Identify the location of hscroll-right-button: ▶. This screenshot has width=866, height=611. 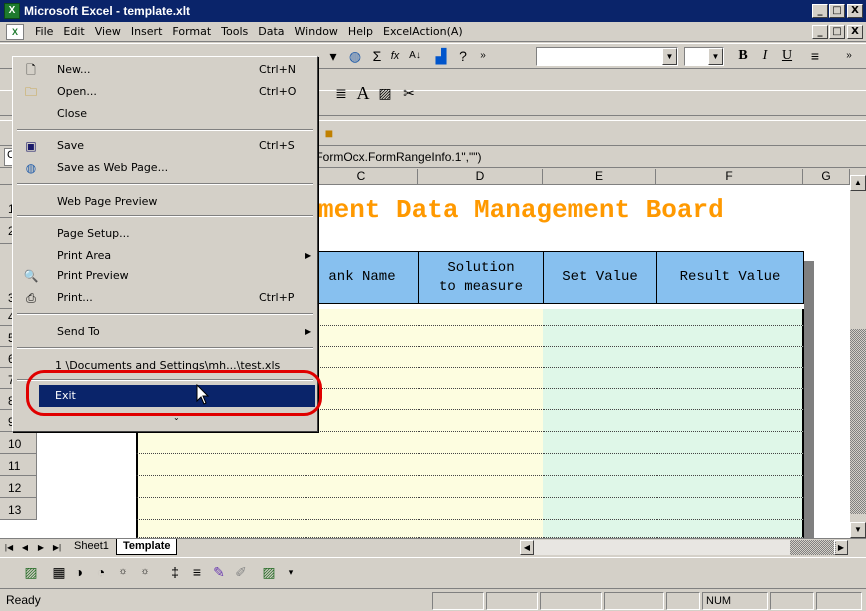
(841, 547).